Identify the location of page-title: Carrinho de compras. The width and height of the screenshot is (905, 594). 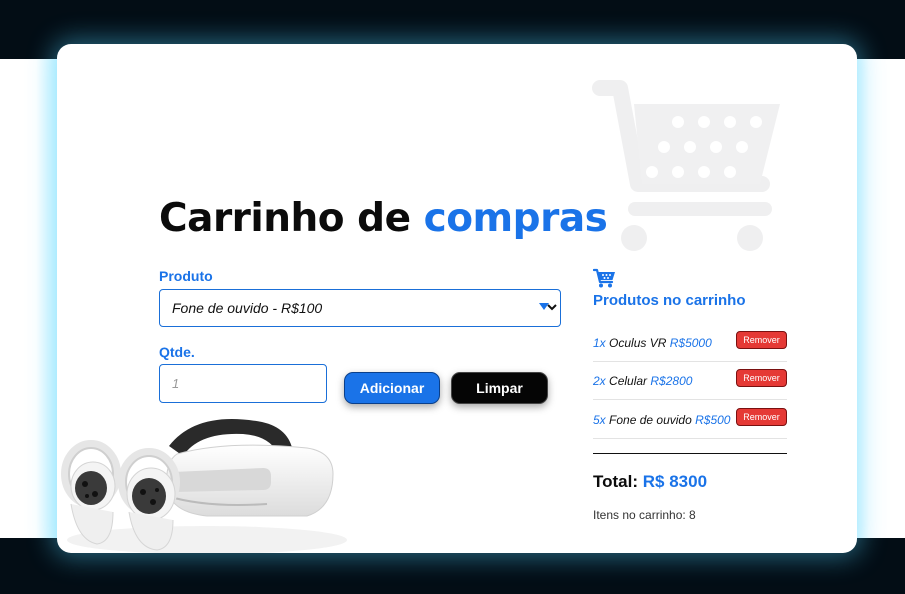
(383, 218).